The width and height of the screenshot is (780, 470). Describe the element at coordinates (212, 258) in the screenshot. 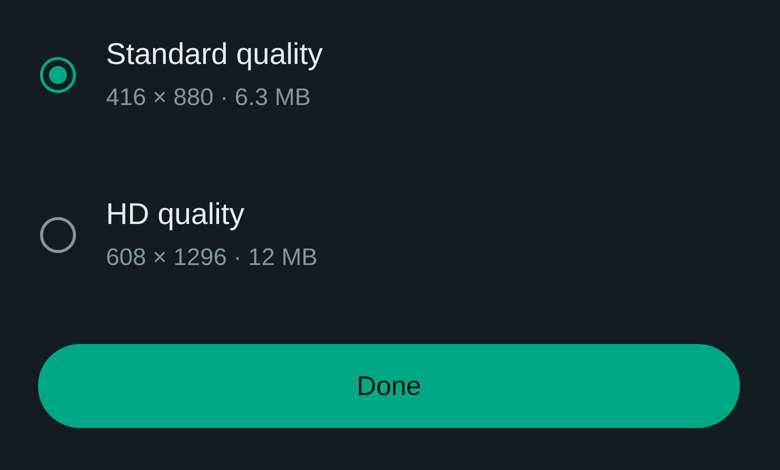

I see `option-detail: 608 × 1296 · 12 MB` at that location.